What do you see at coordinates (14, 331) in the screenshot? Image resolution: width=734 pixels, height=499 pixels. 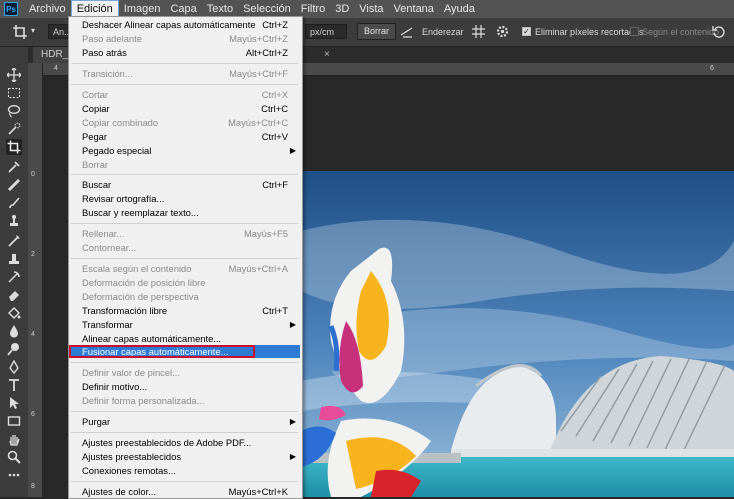 I see `blur-tool-icon` at bounding box center [14, 331].